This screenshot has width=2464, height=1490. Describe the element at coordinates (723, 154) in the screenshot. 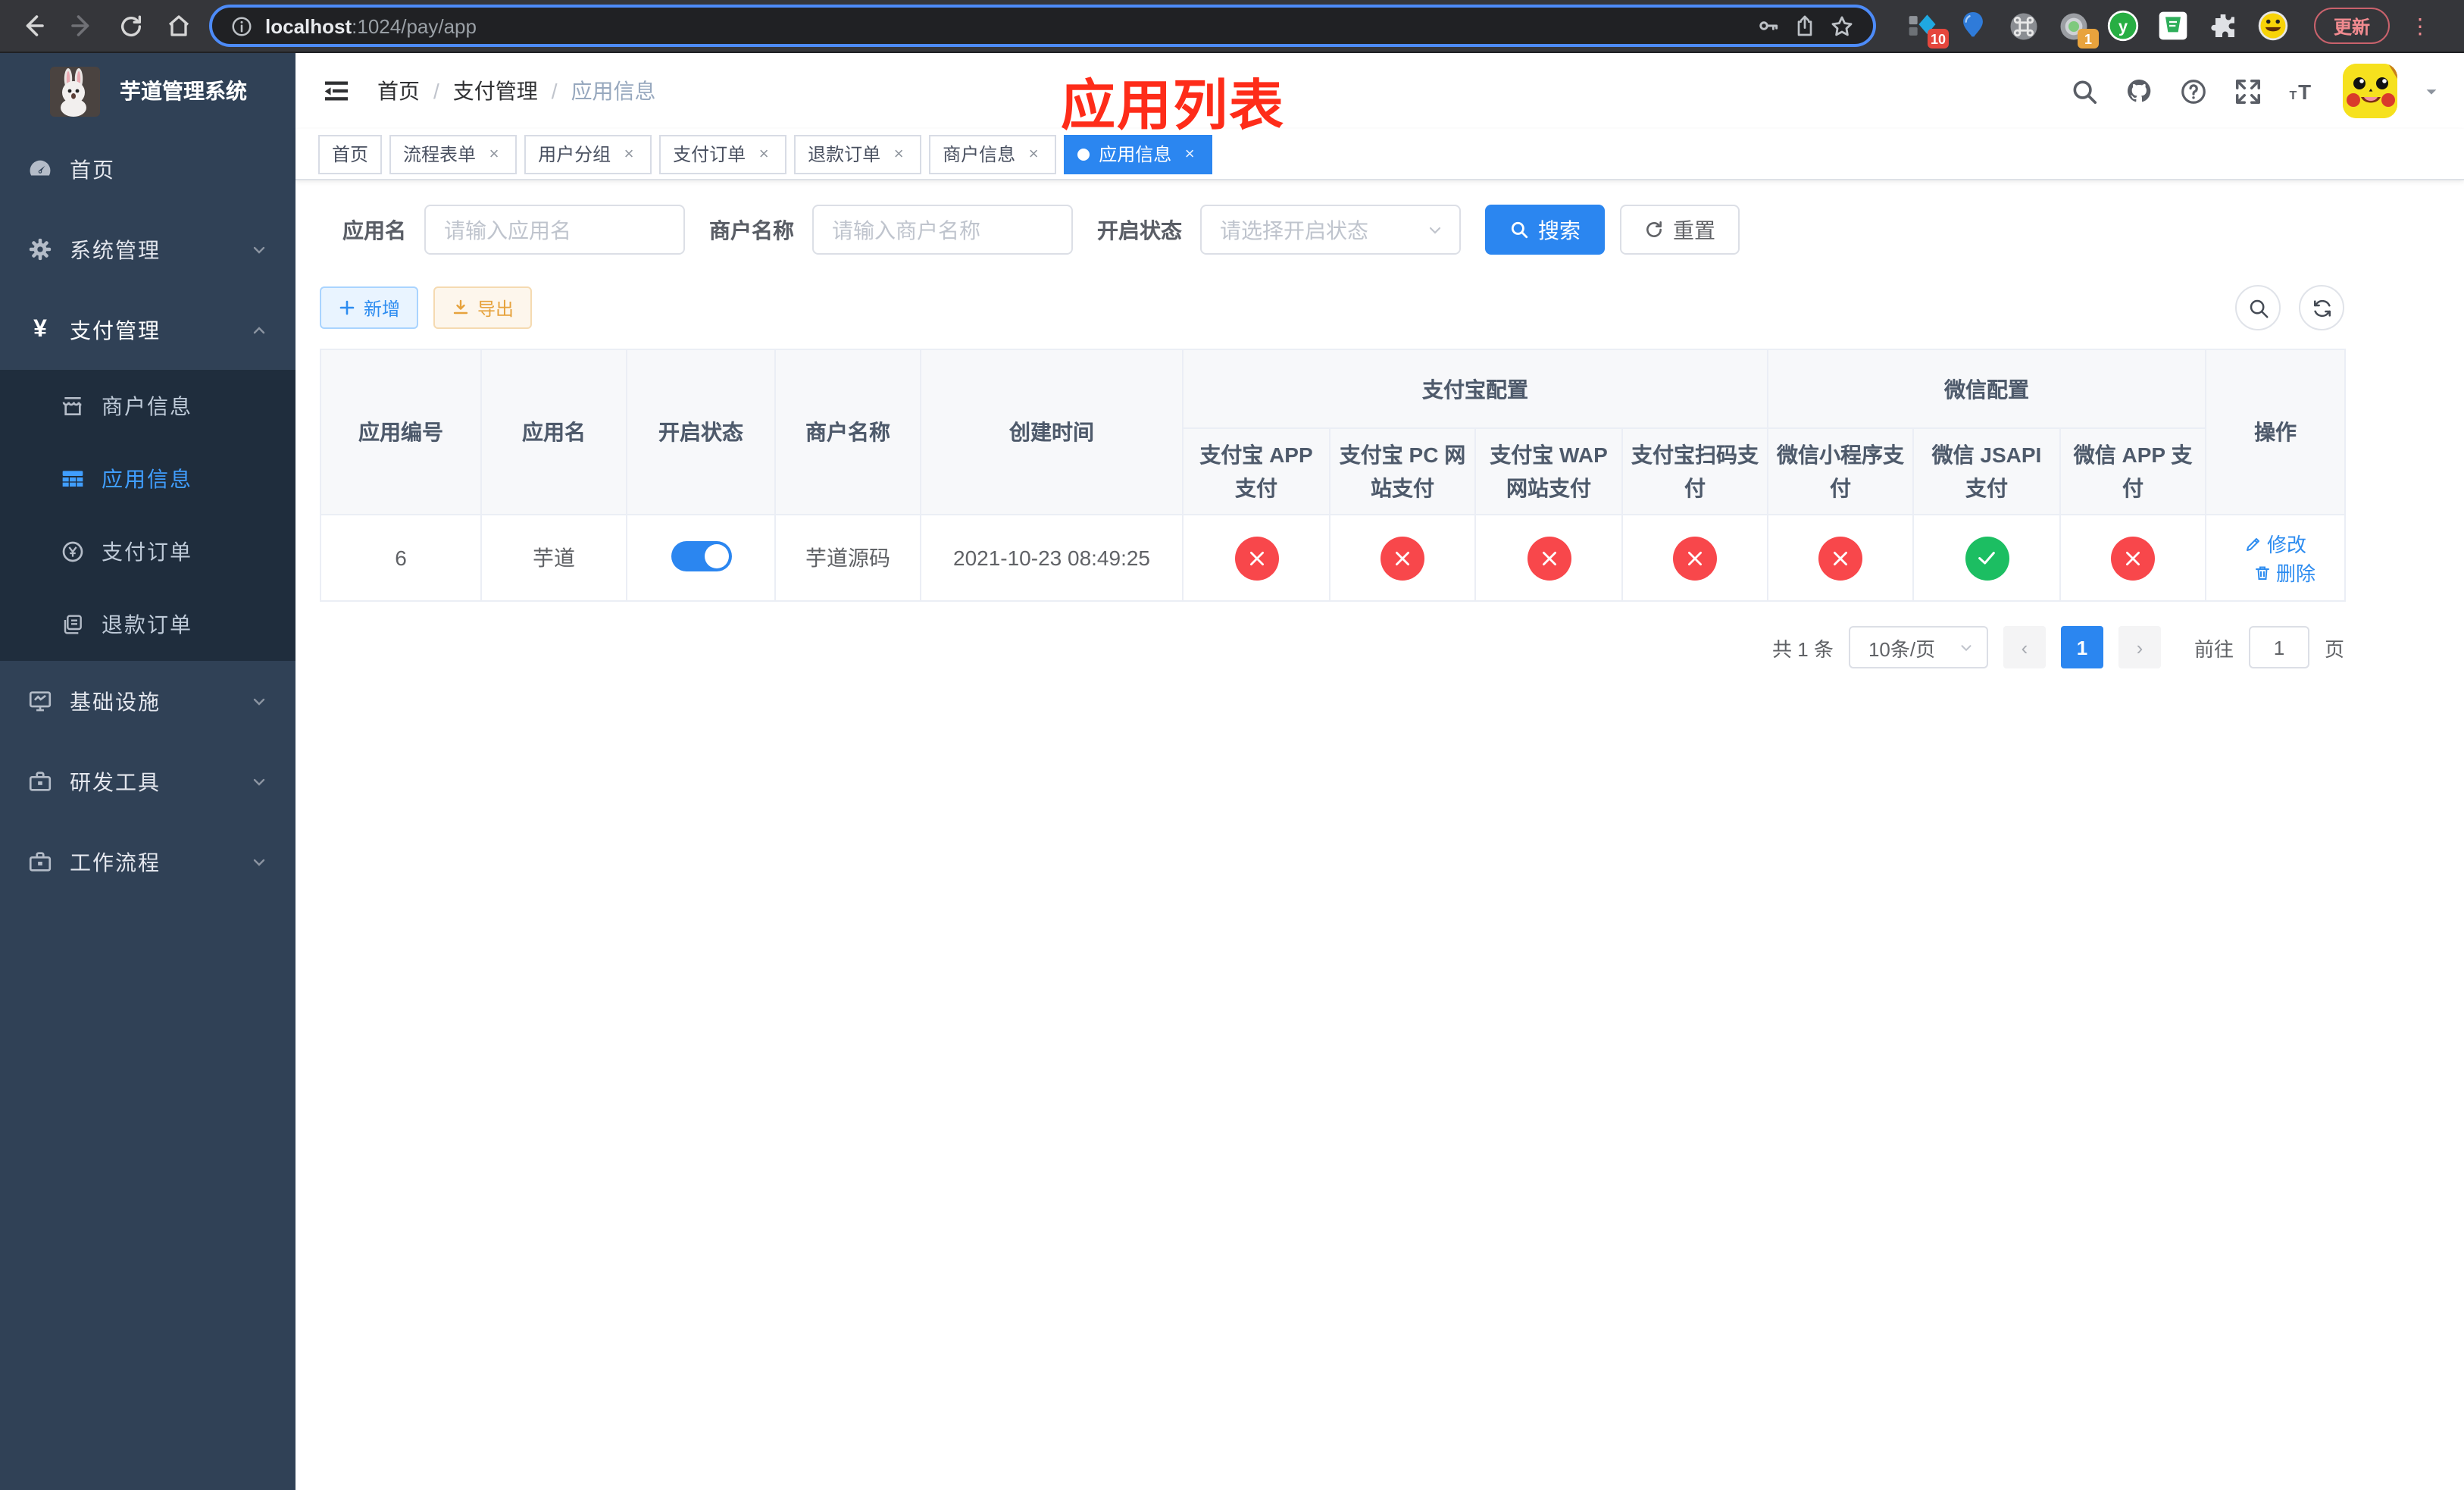

I see `tab-pay-order: 支付订单 ×` at that location.